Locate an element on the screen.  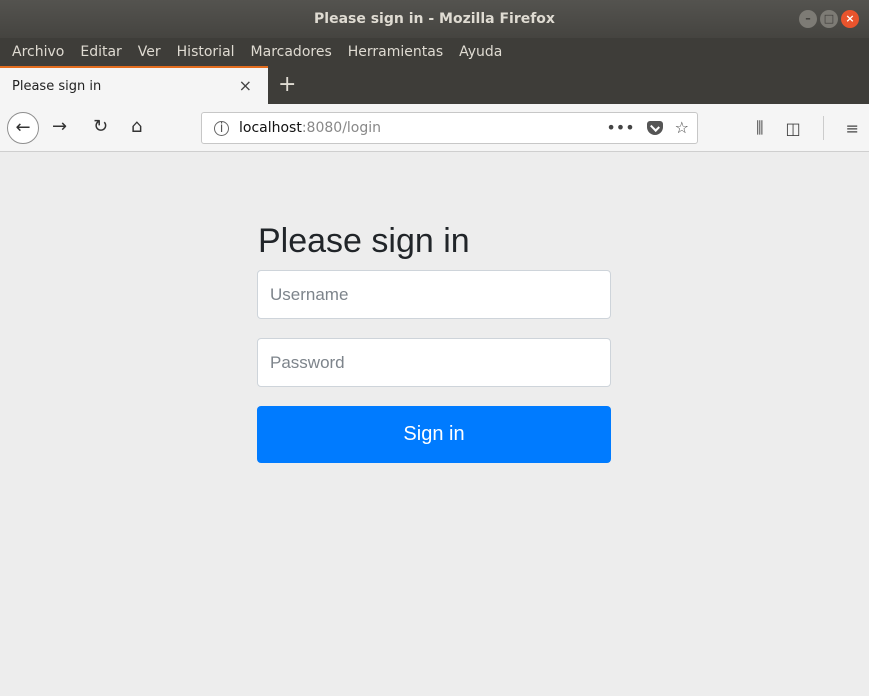
close-tab-icon: × is located at coordinates (245, 85).